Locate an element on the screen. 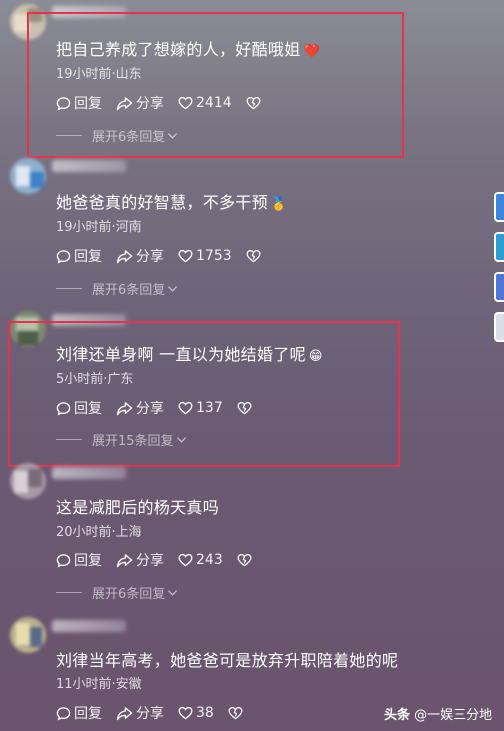 The width and height of the screenshot is (504, 731). comment-text: 她爸爸真的好智慧，不多干预 🥇 is located at coordinates (172, 202).